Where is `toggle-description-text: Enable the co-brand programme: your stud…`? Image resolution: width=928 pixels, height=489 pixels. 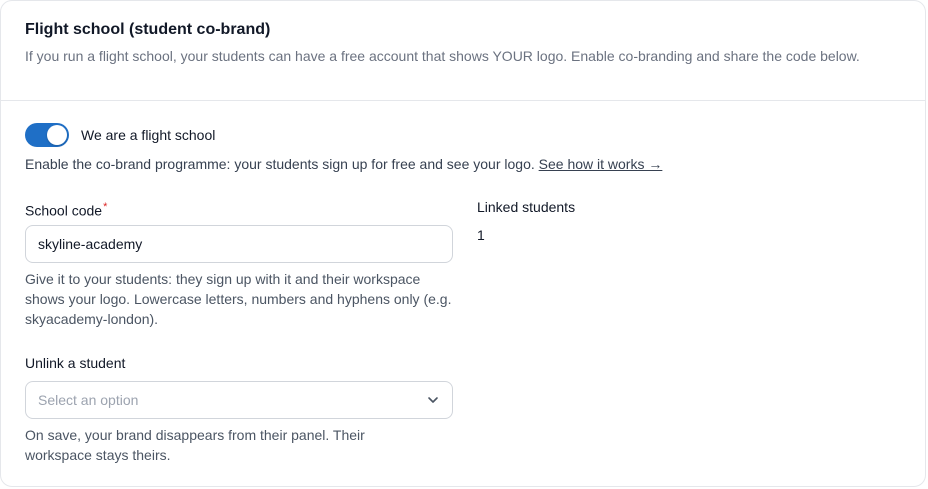 toggle-description-text: Enable the co-brand programme: your stud… is located at coordinates (280, 164).